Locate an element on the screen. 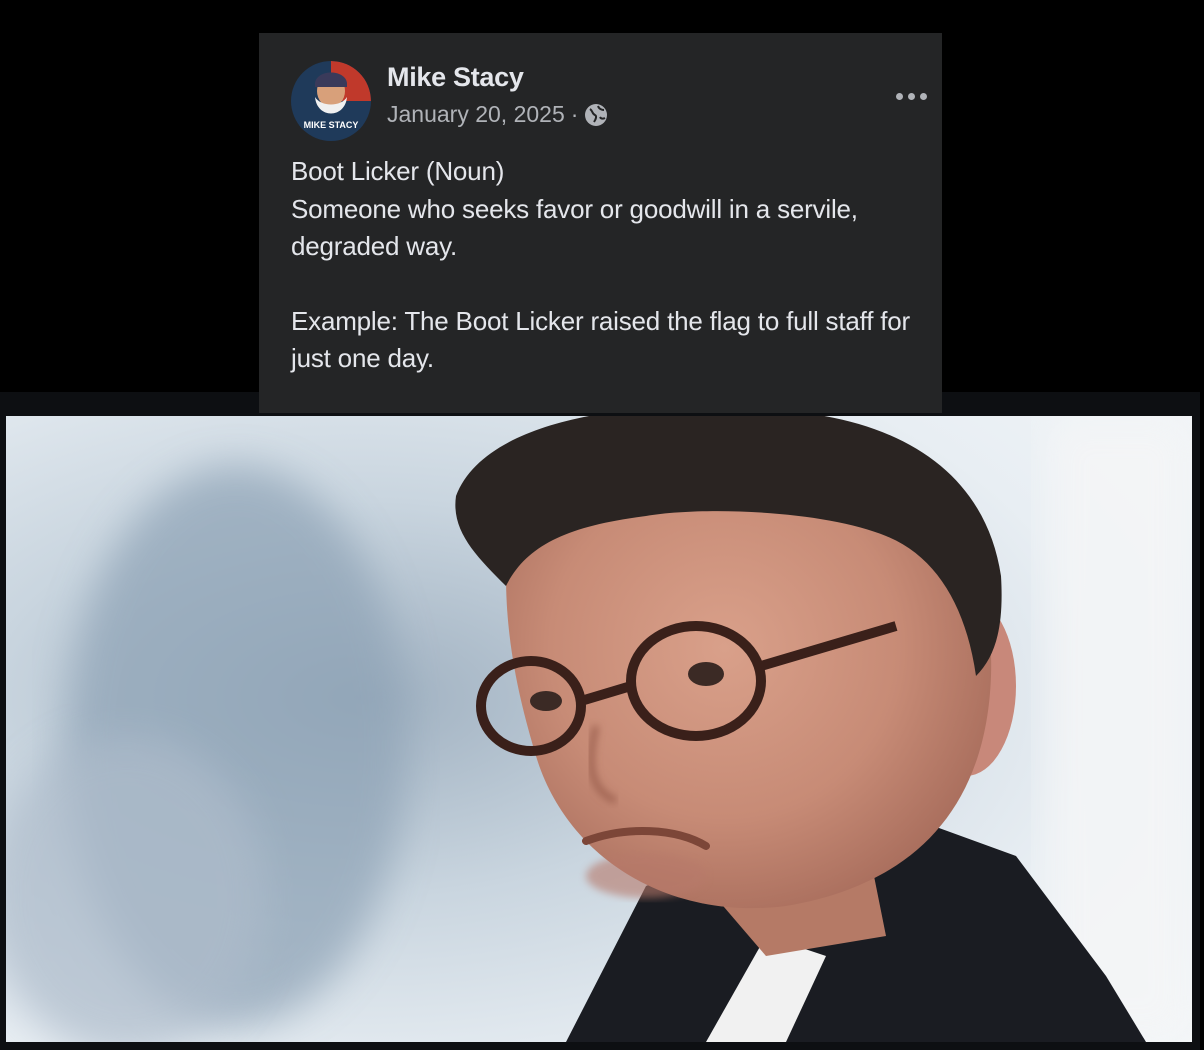 The width and height of the screenshot is (1204, 1050). globe-icon is located at coordinates (596, 115).